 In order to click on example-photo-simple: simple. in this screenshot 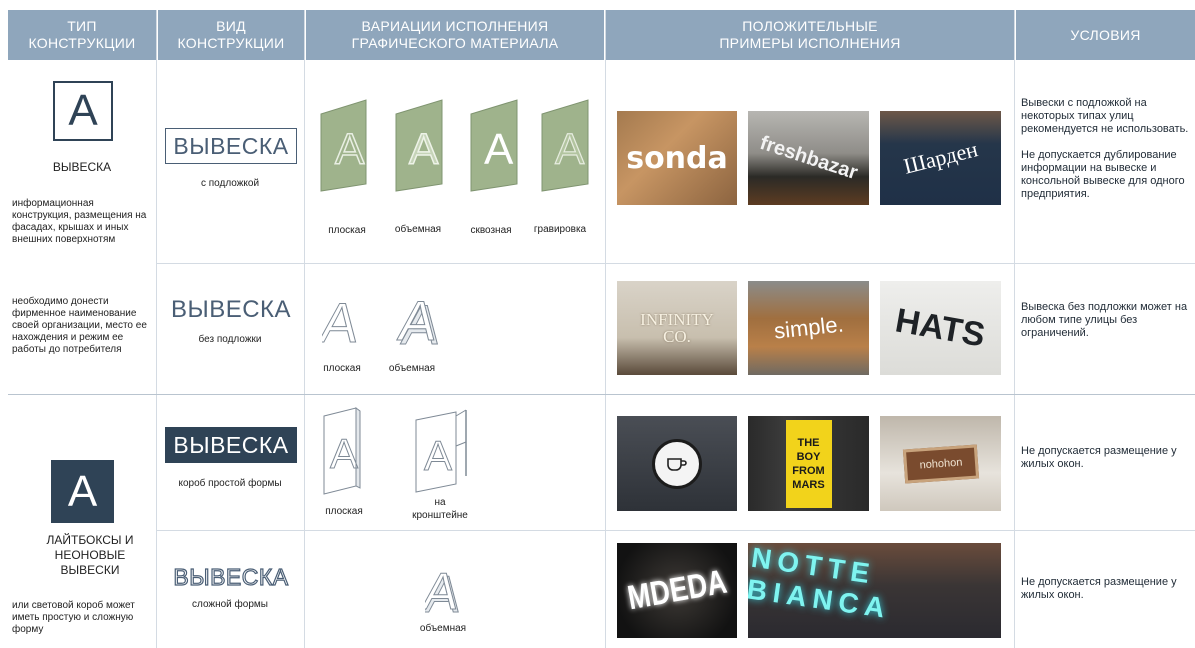, I will do `click(808, 328)`.